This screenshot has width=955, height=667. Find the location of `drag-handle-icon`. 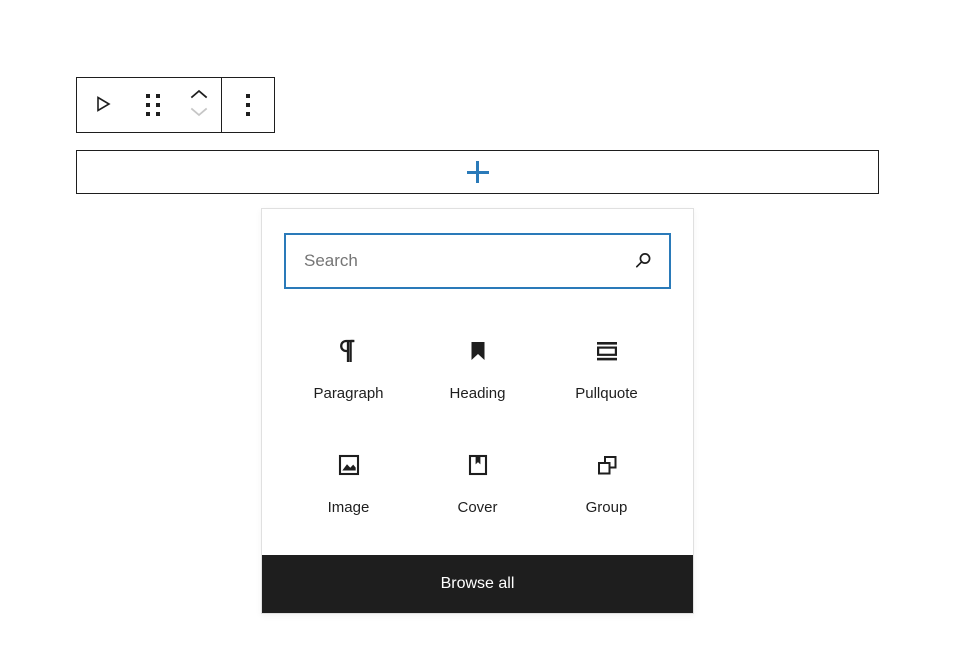

drag-handle-icon is located at coordinates (153, 105).